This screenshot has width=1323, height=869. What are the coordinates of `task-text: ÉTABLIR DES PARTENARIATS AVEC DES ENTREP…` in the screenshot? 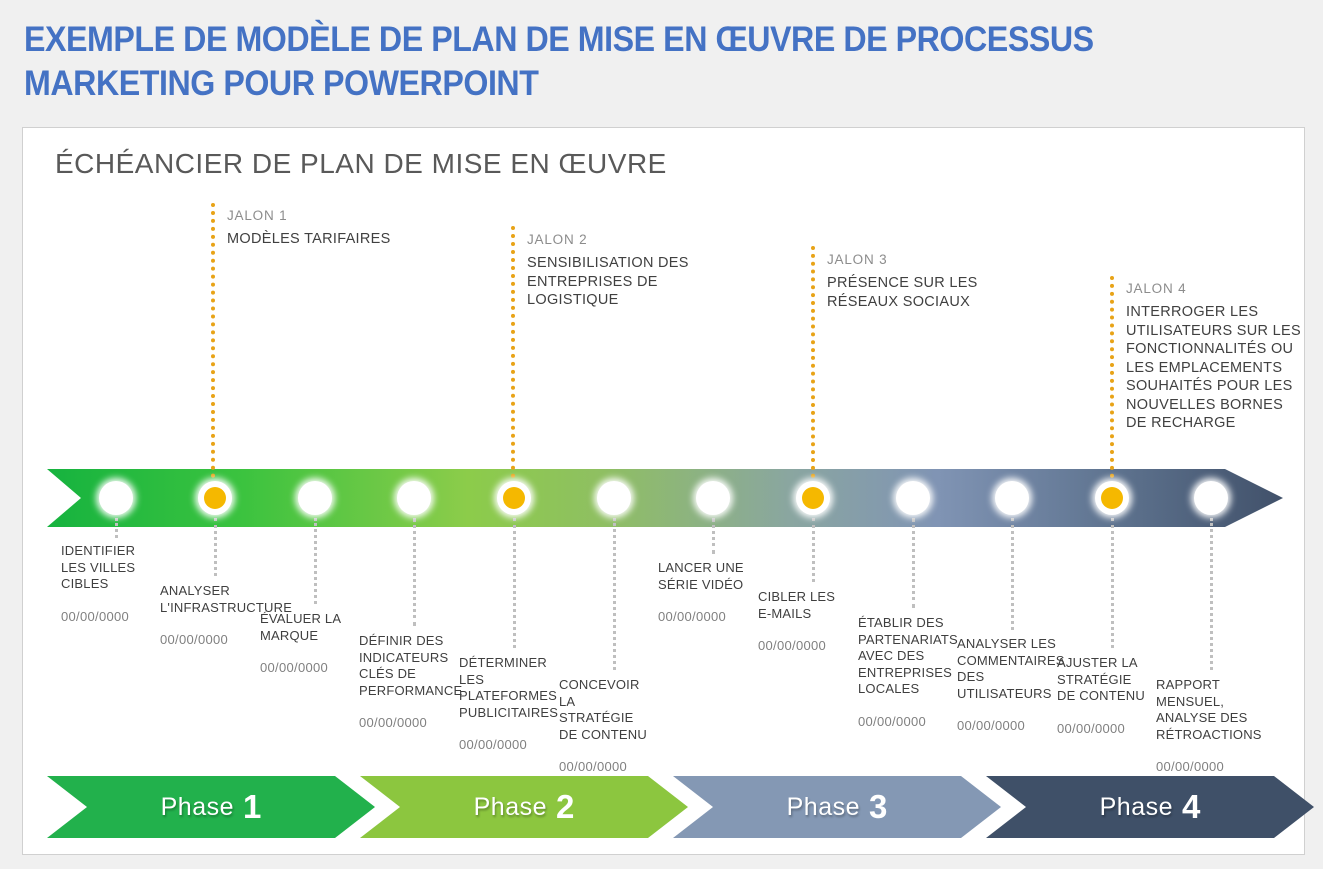 It's located at (908, 655).